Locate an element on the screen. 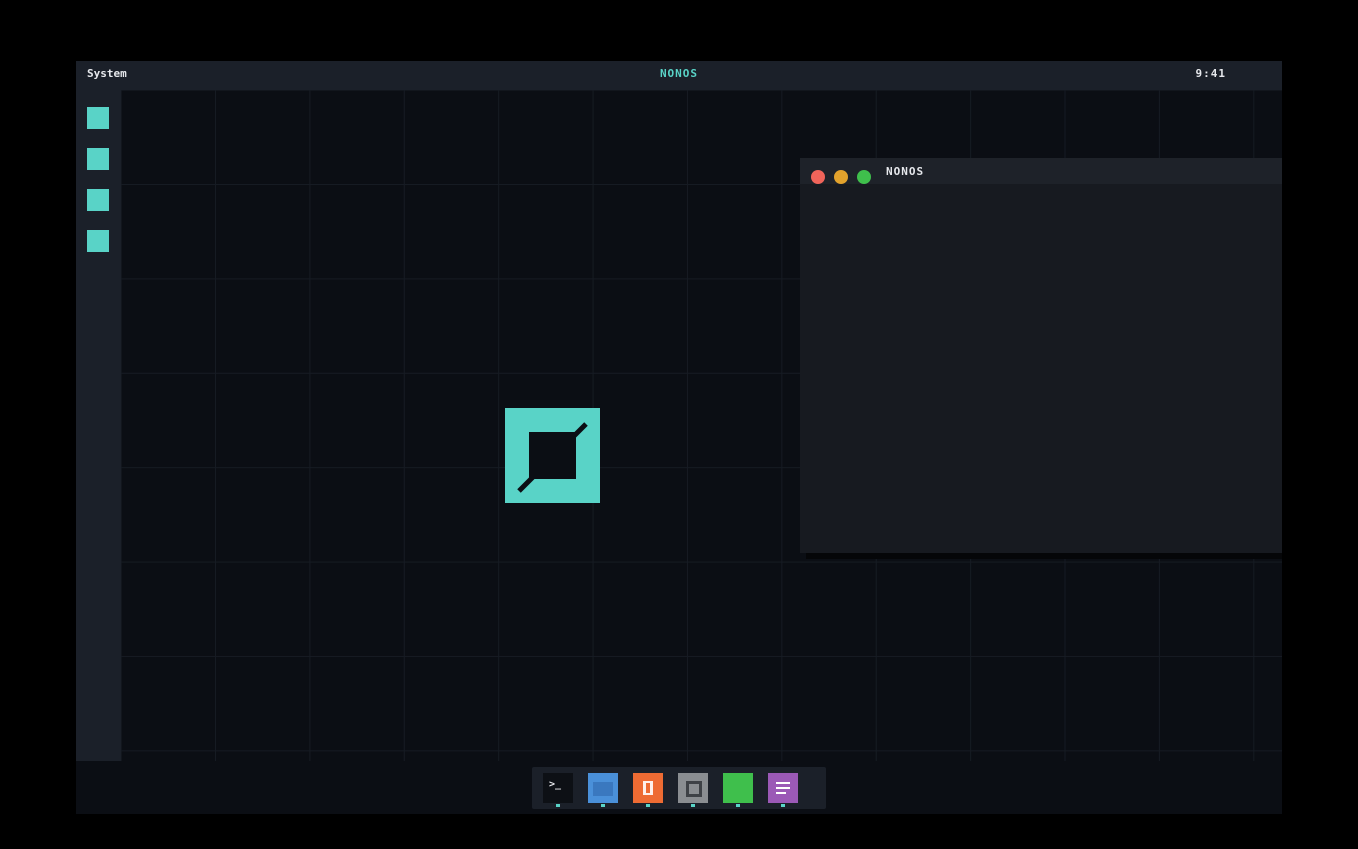 This screenshot has height=849, width=1358. dock-editor-icon is located at coordinates (648, 790).